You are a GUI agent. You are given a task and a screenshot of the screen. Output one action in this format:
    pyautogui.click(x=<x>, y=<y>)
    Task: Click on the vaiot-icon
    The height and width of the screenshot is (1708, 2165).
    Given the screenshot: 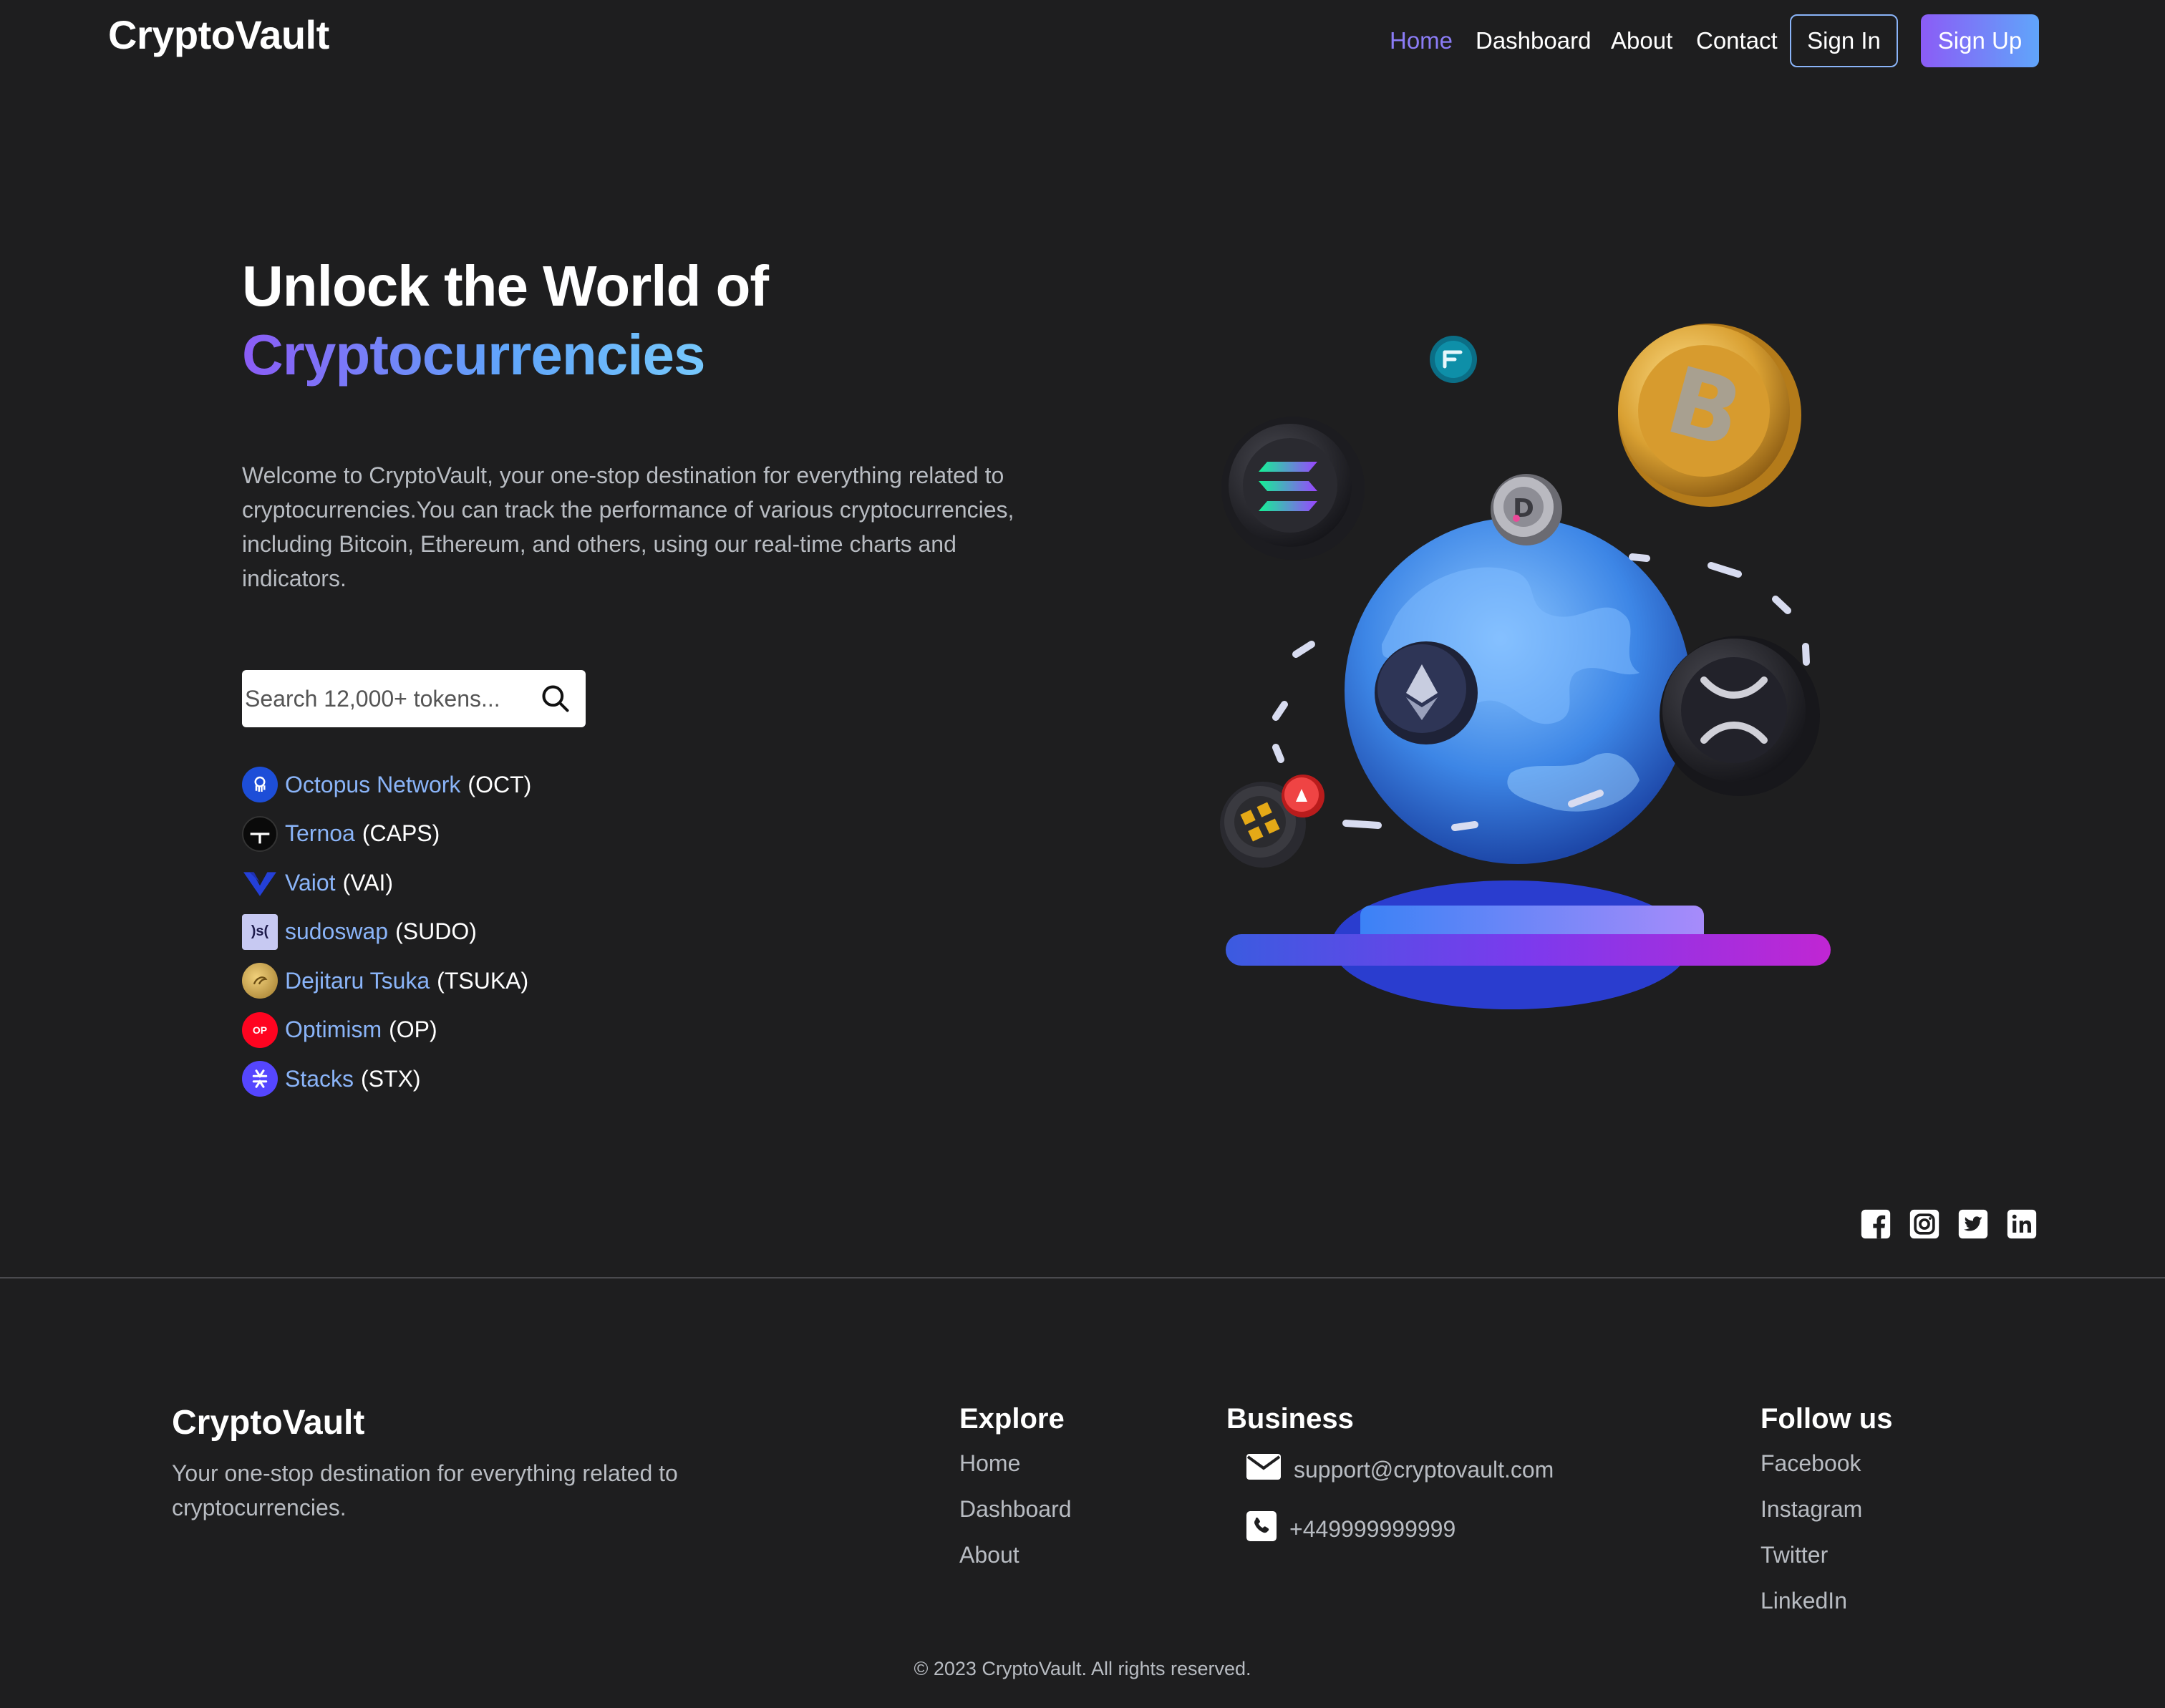 What is the action you would take?
    pyautogui.click(x=260, y=883)
    